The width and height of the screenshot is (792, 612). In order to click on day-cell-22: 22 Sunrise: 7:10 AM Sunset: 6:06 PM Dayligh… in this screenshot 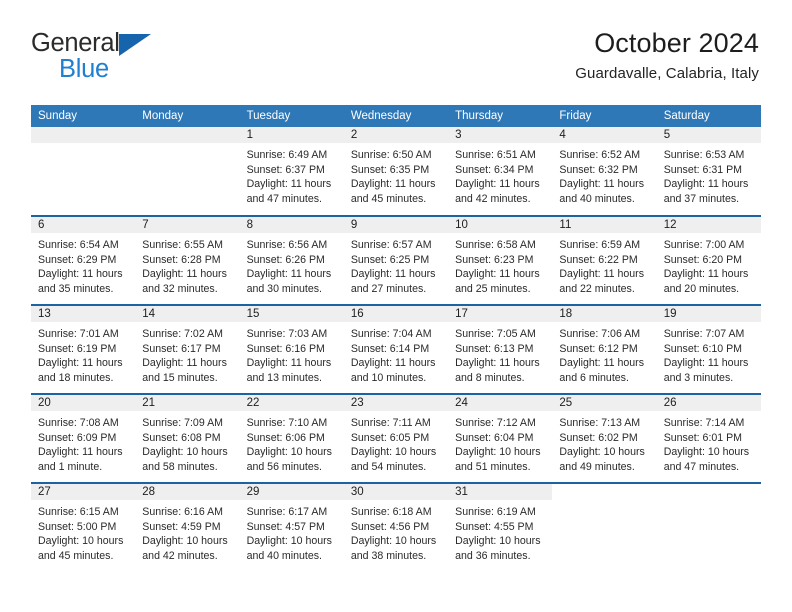, I will do `click(291, 438)`.